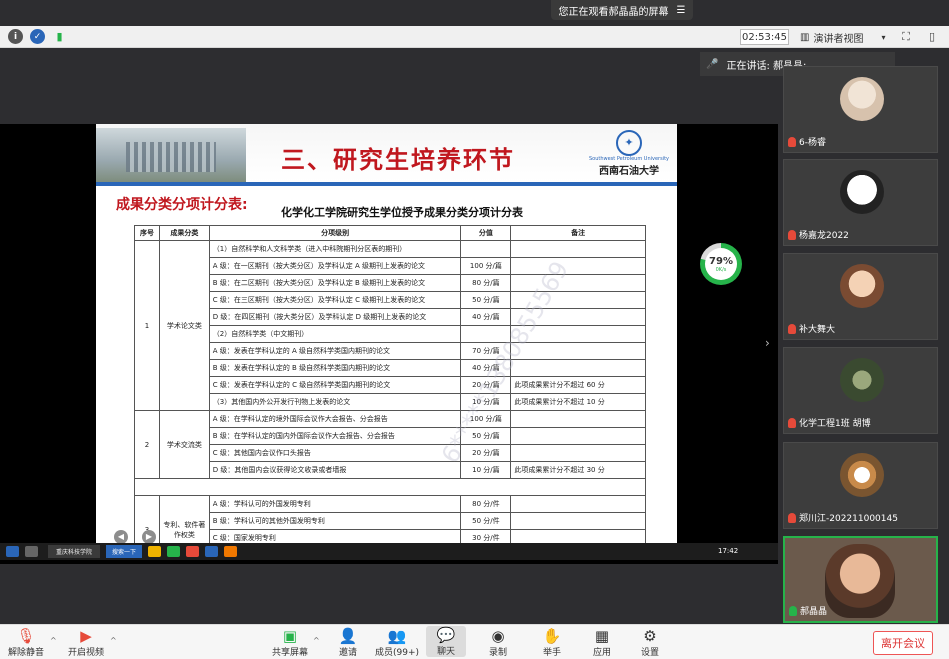  What do you see at coordinates (121, 537) in the screenshot?
I see `slide-prev-icon: ◀` at bounding box center [121, 537].